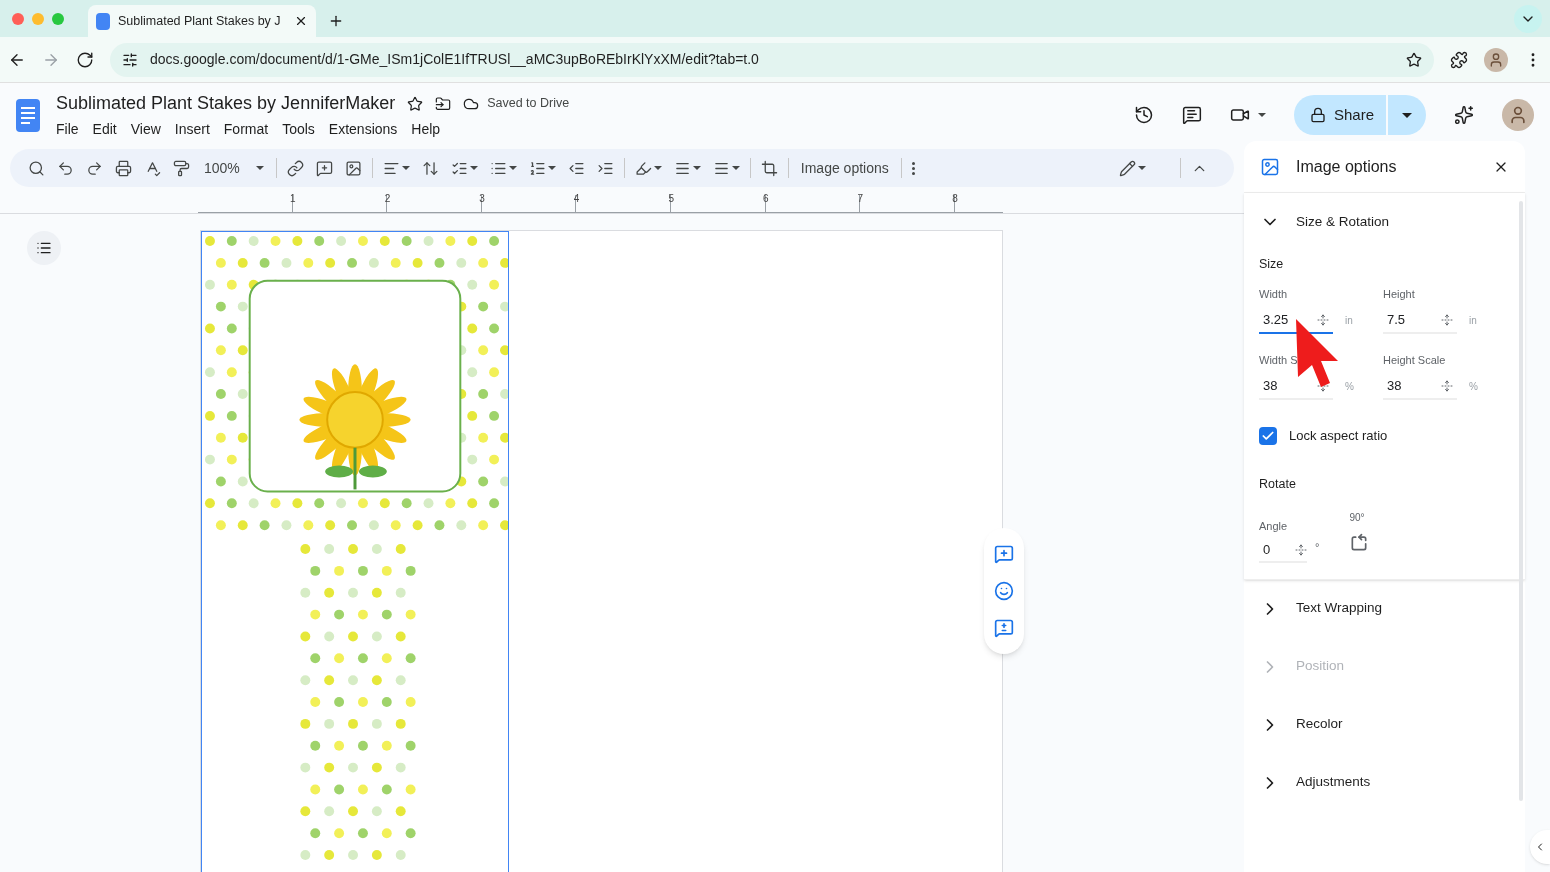 The height and width of the screenshot is (872, 1550). Describe the element at coordinates (1283, 550) in the screenshot. I see `angle-field: 0` at that location.